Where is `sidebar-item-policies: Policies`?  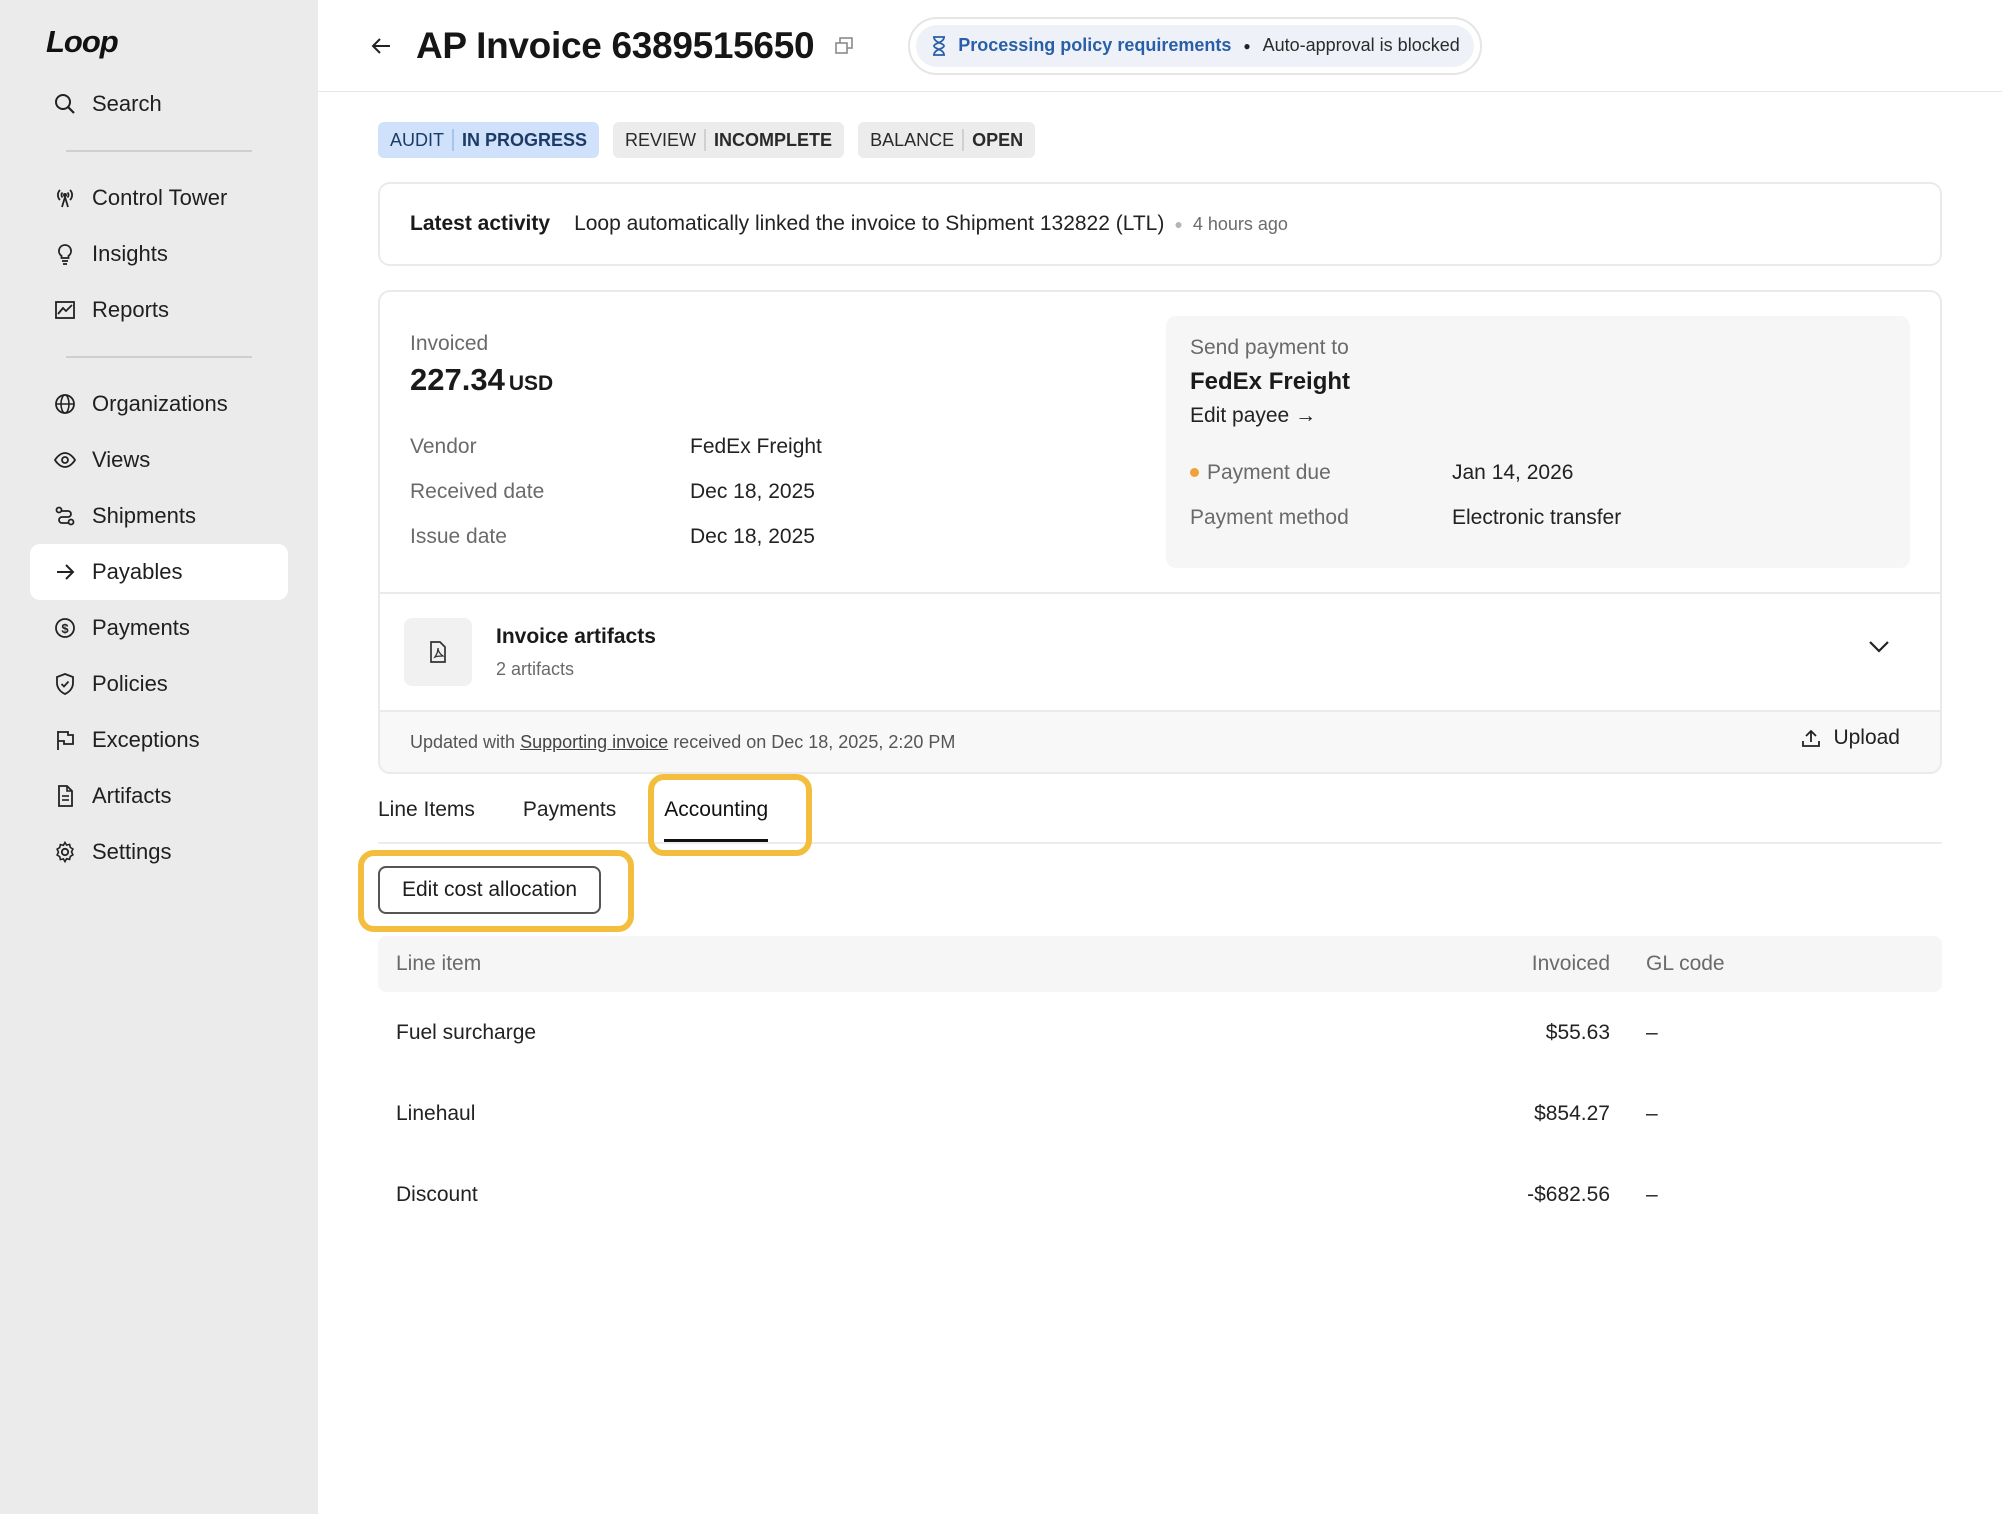
sidebar-item-policies: Policies is located at coordinates (159, 684).